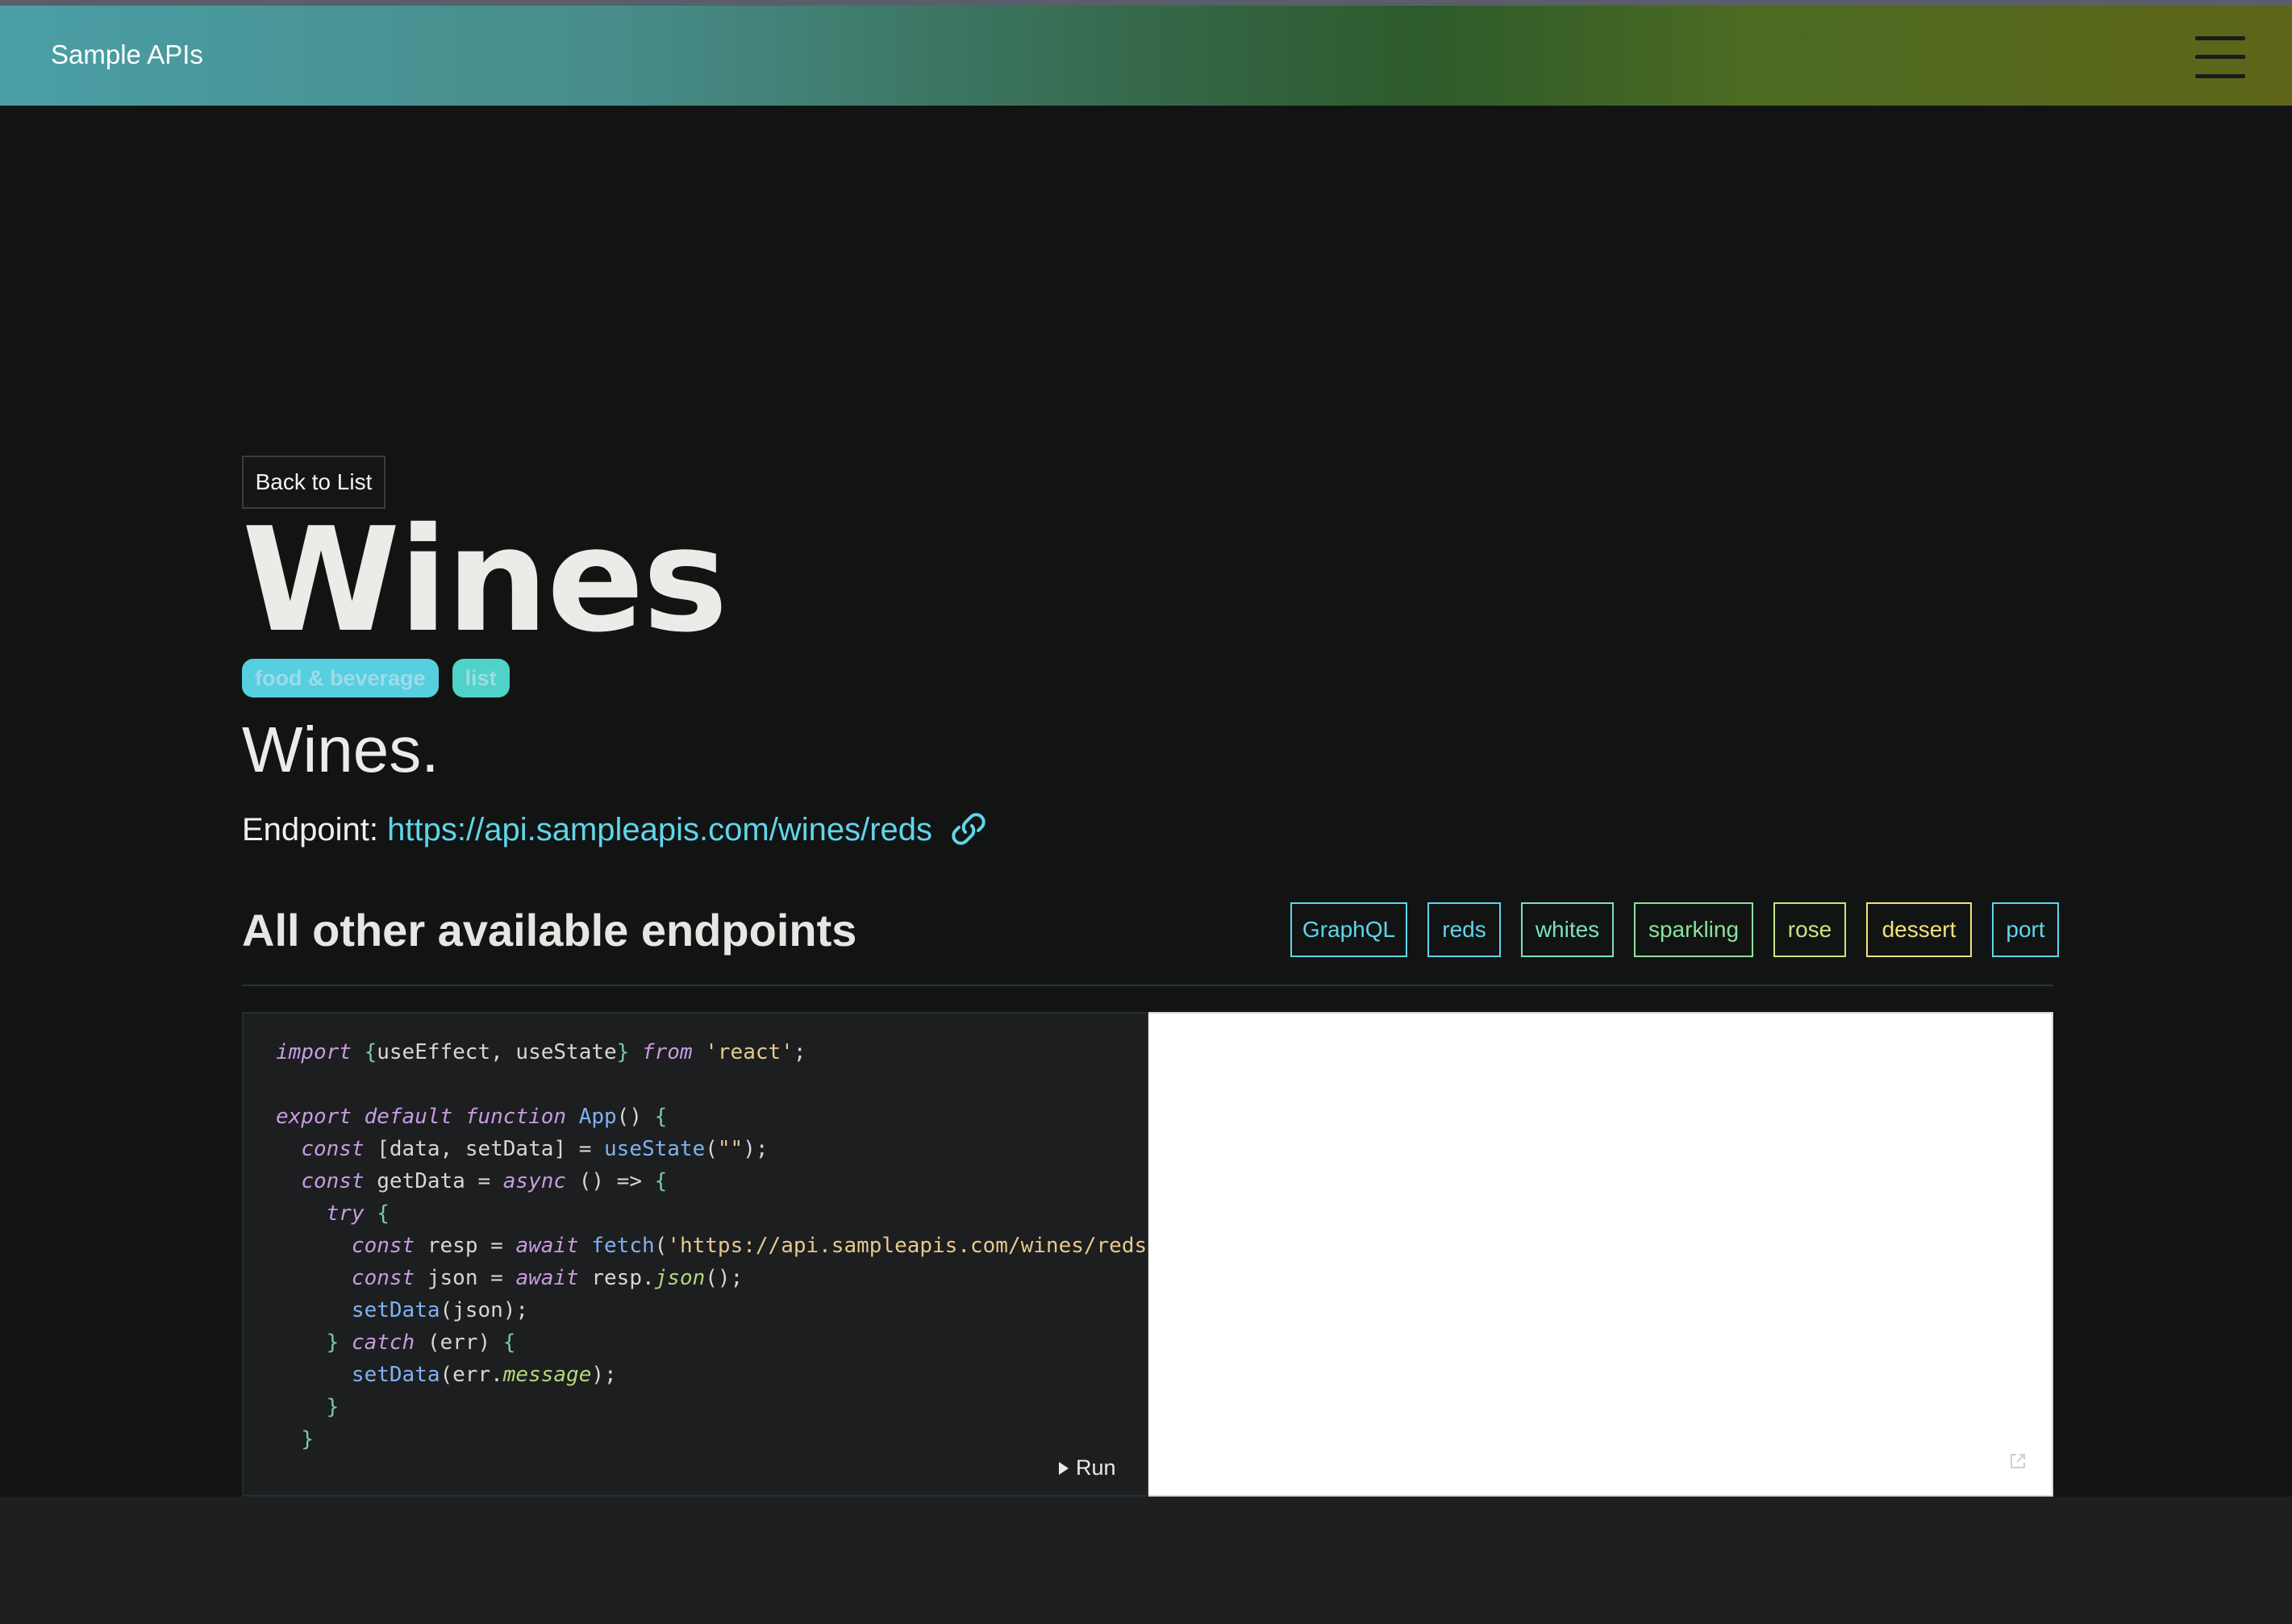 This screenshot has height=1624, width=2292. I want to click on tag-list: list, so click(481, 678).